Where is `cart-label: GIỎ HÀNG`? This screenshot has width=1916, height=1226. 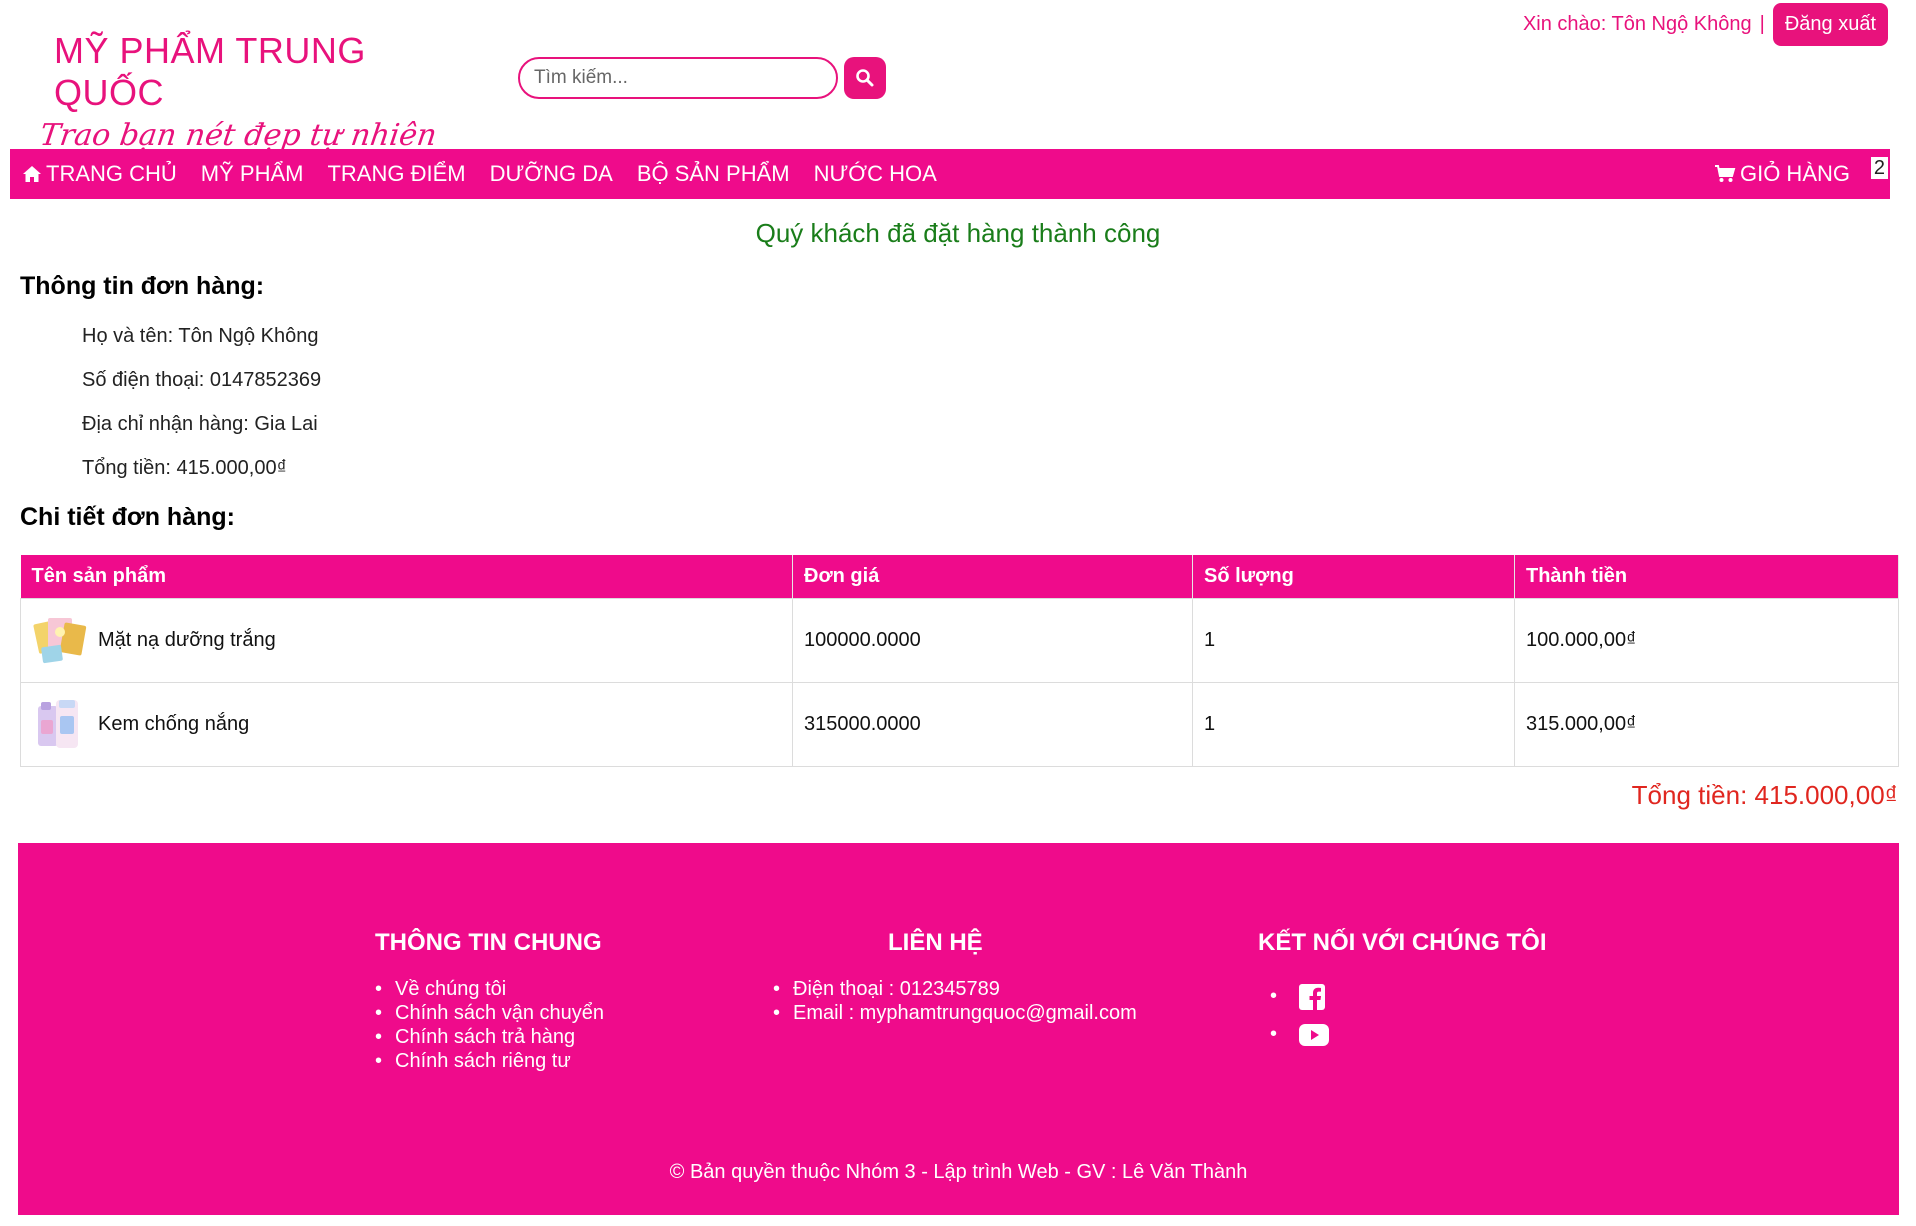
cart-label: GIỎ HÀNG is located at coordinates (1794, 173).